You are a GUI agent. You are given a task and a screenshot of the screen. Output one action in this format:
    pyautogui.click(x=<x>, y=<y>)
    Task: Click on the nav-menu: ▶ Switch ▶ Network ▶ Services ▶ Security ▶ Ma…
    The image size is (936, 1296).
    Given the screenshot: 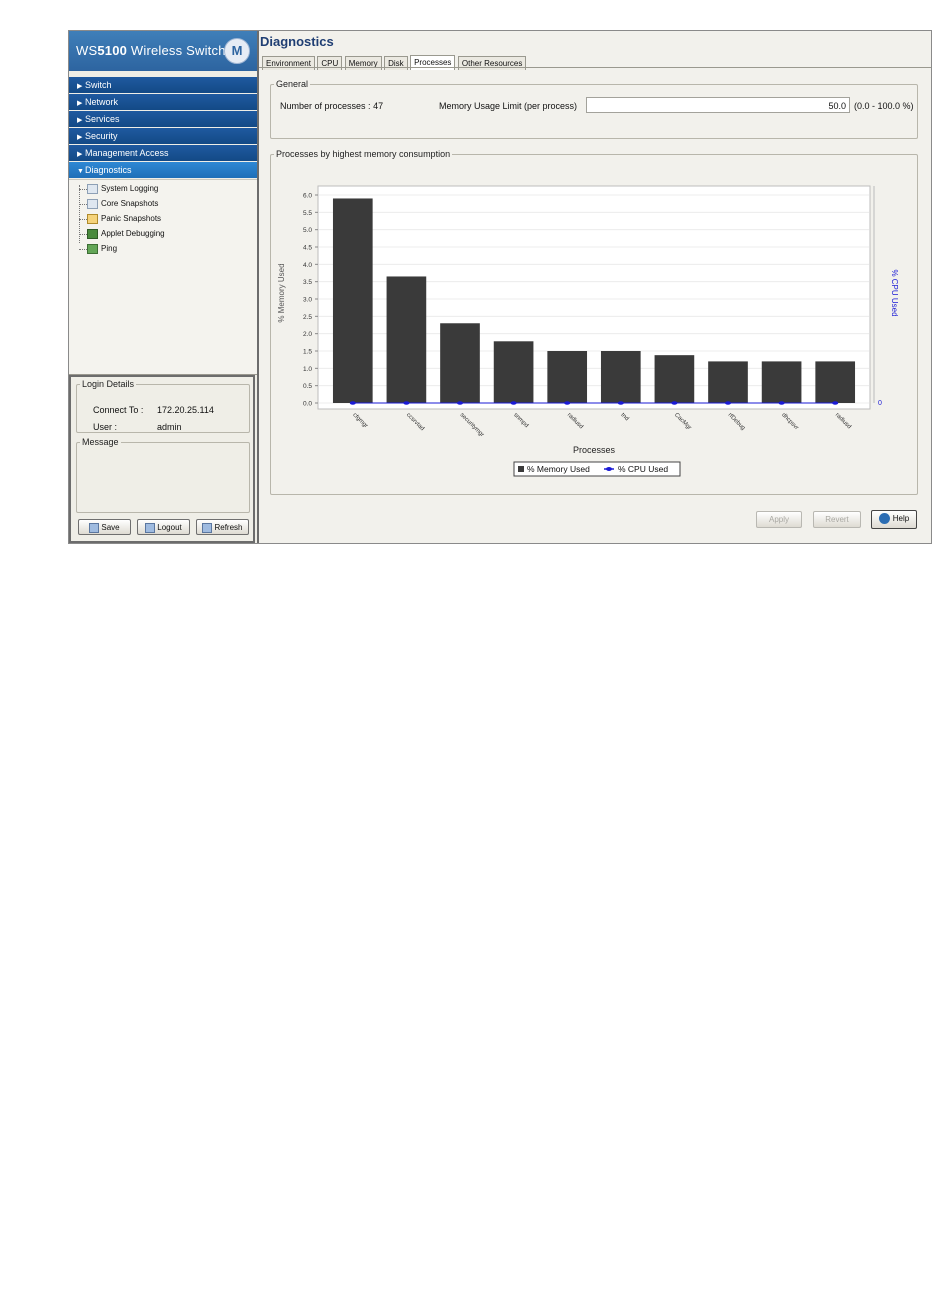 What is the action you would take?
    pyautogui.click(x=163, y=128)
    